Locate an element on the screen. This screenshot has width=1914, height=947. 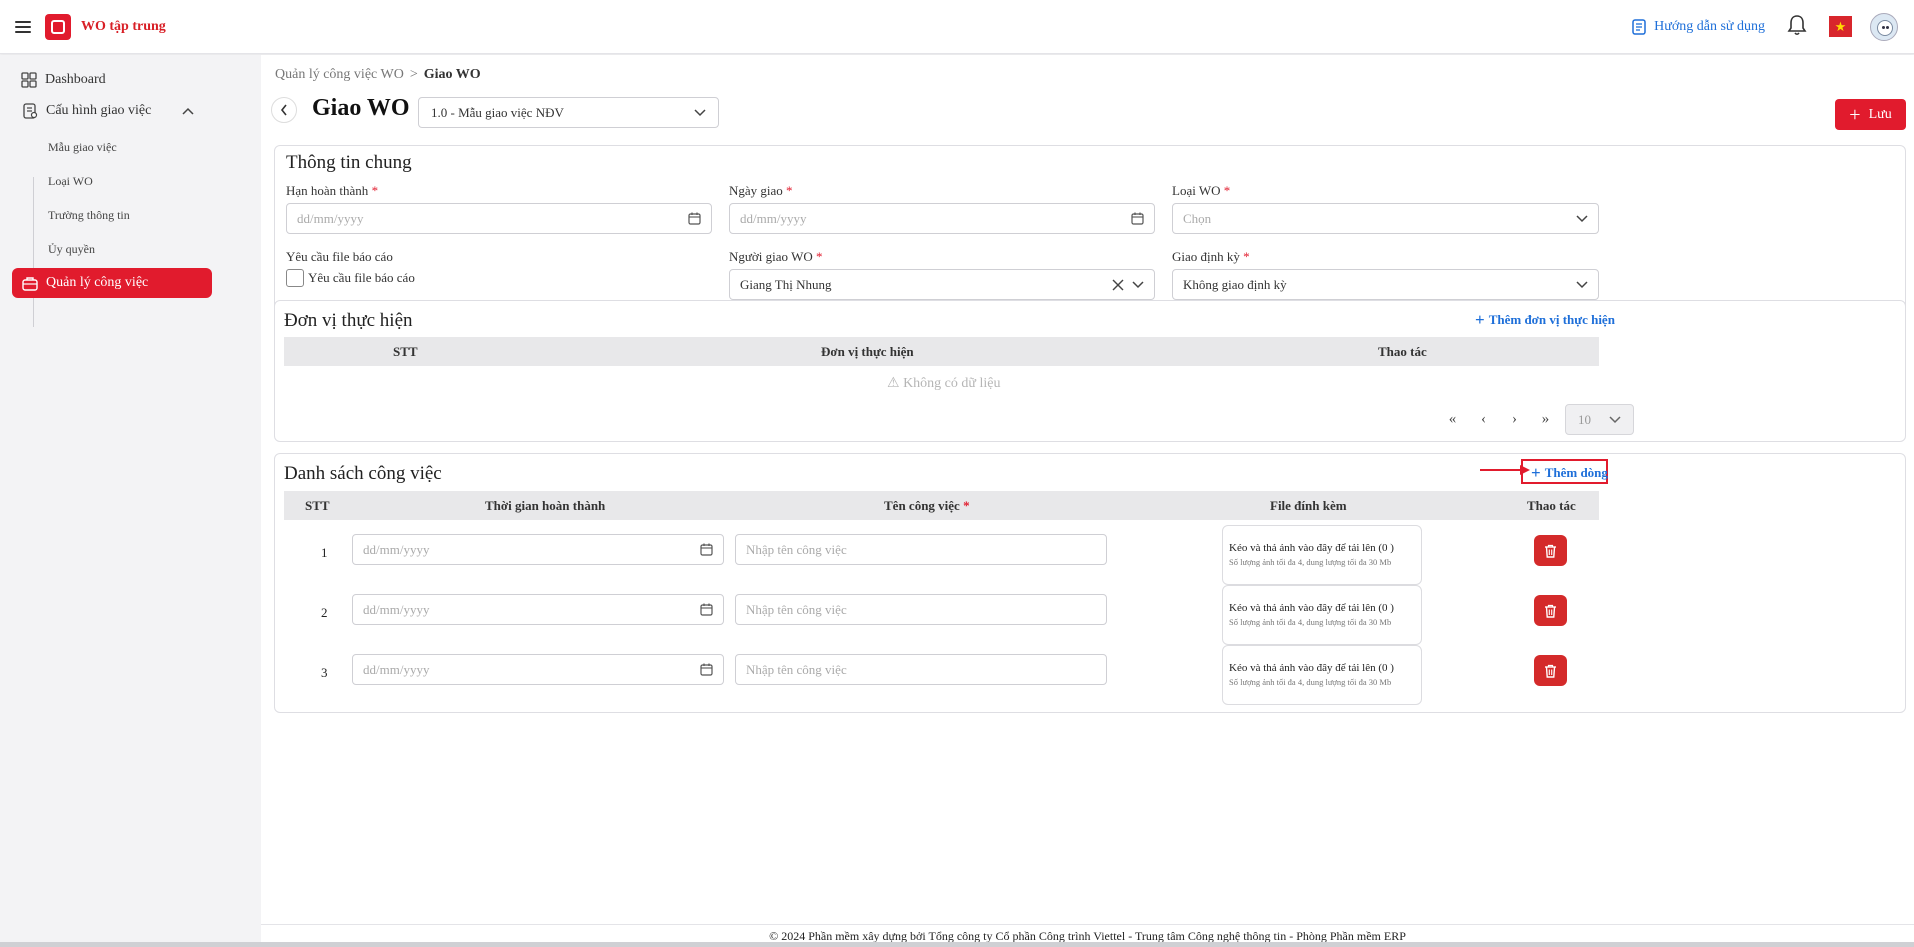
top-bar-actions: Hướng dẫn sử dụng ★ is located at coordinates (1765, 26).